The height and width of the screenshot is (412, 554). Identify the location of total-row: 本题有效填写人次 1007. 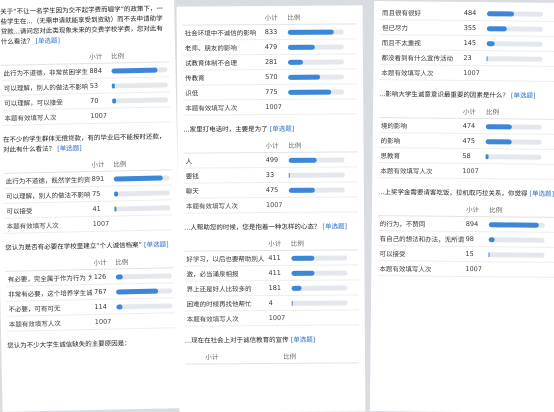
(465, 269).